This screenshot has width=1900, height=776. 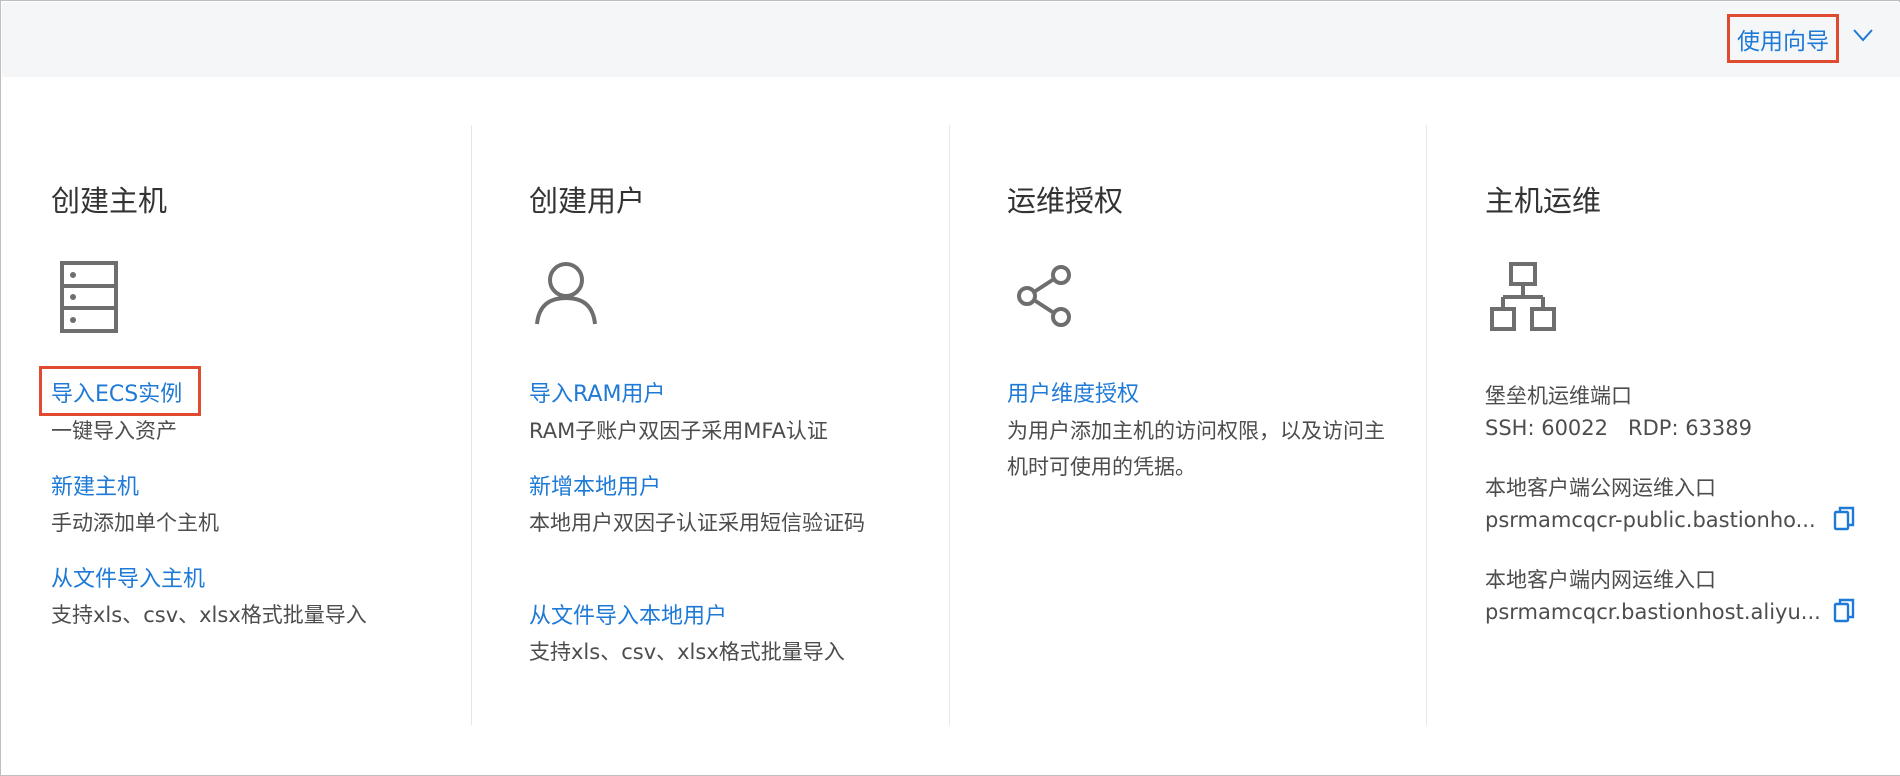 What do you see at coordinates (209, 615) in the screenshot?
I see `import-host-file-desc: 支持xls、csv、xlsx格式批量导入` at bounding box center [209, 615].